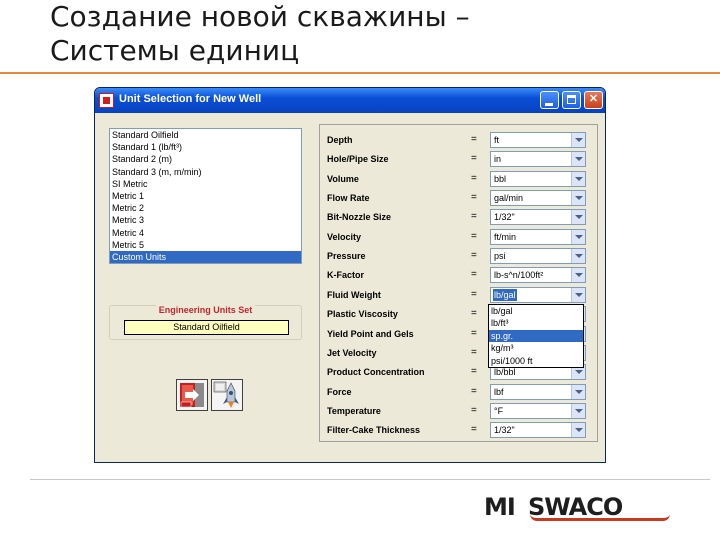 This screenshot has height=540, width=720. What do you see at coordinates (458, 180) in the screenshot?
I see `unit-row: Volume = bbl` at bounding box center [458, 180].